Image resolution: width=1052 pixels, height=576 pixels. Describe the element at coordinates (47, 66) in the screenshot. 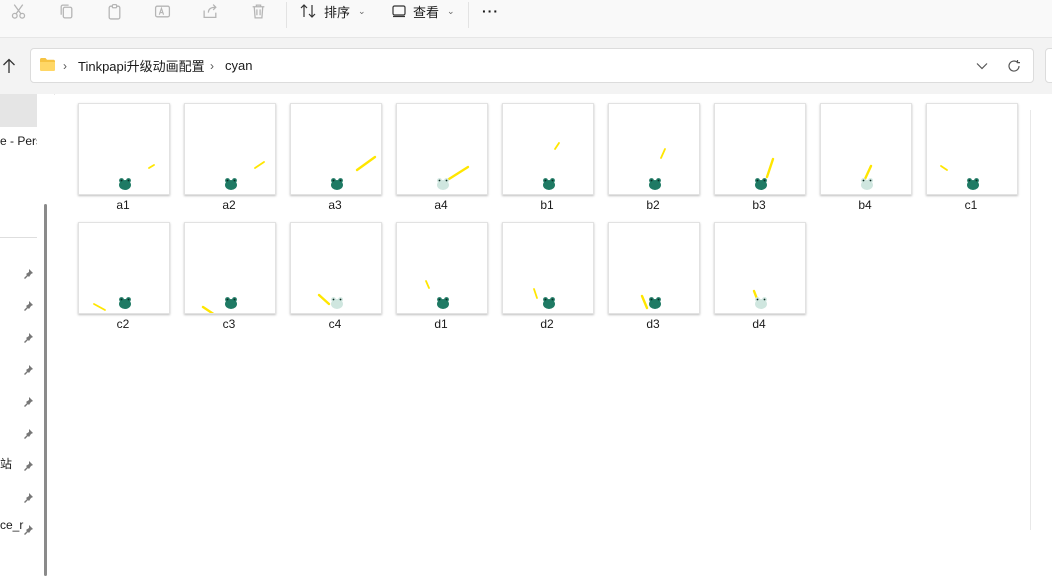

I see `folder-icon` at that location.